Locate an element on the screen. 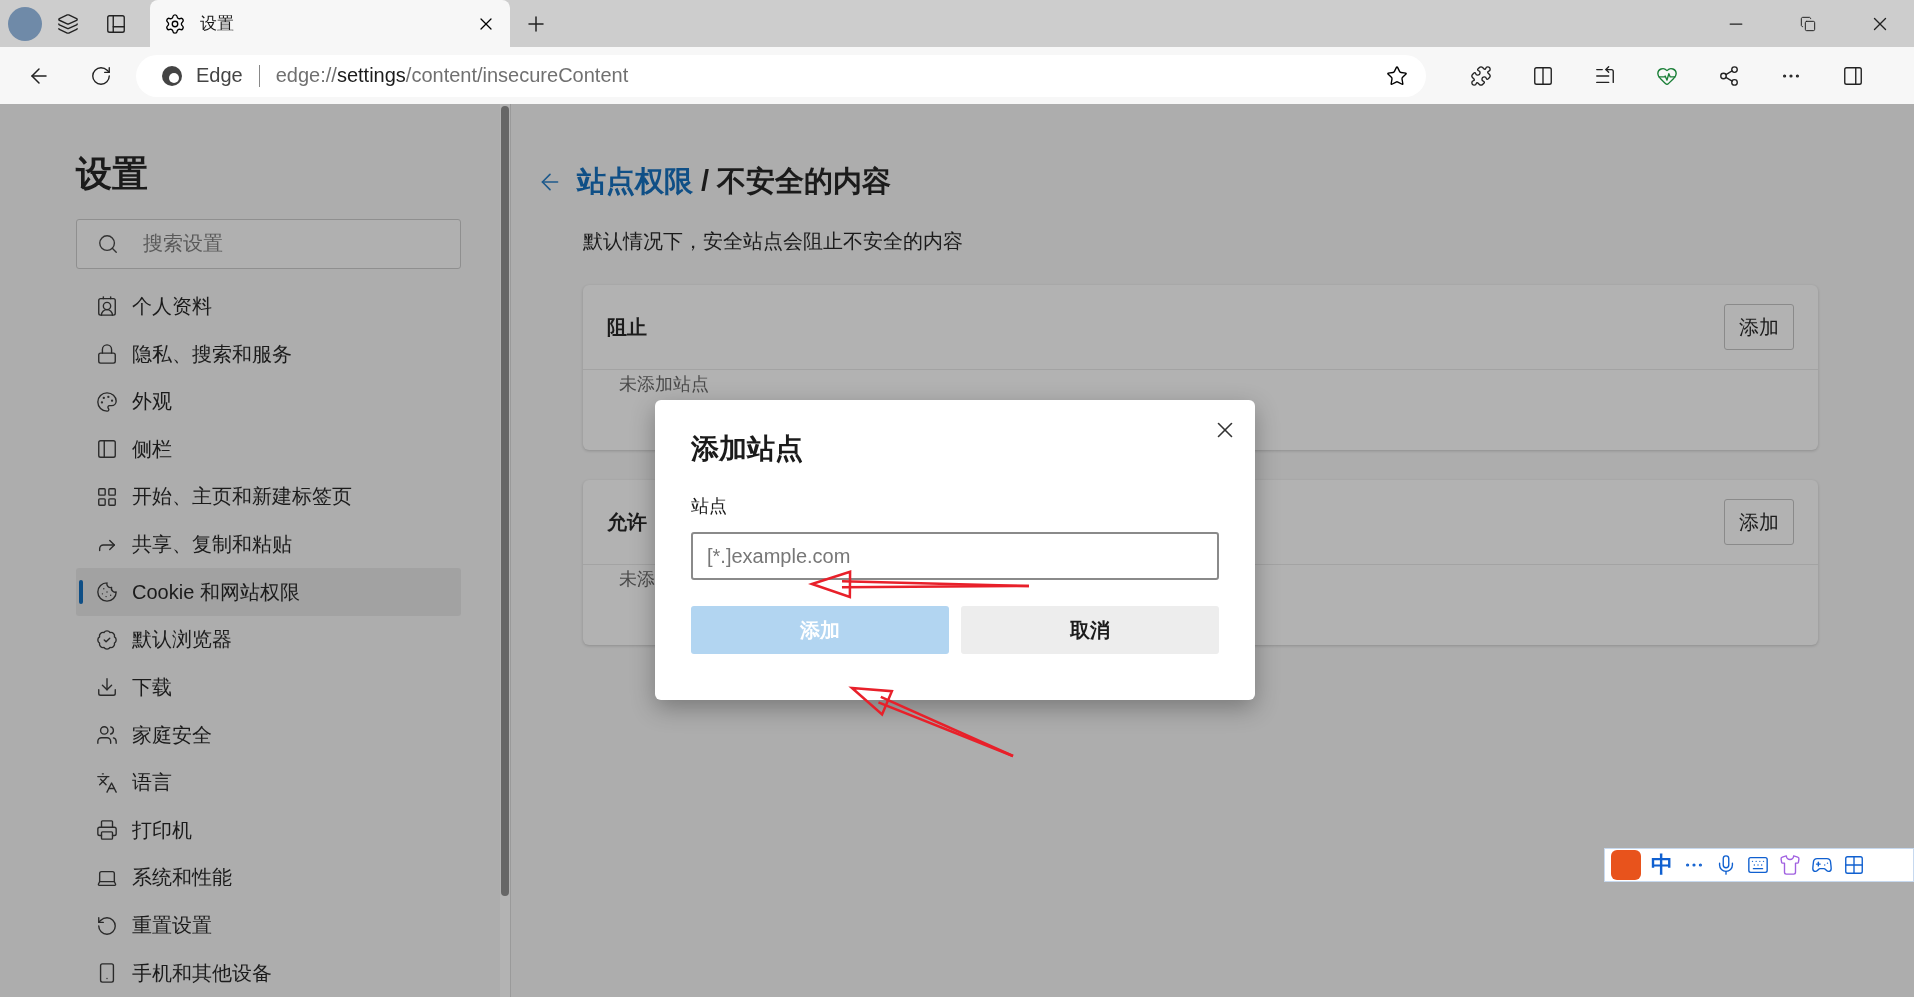 The image size is (1914, 997). input-mode-toggle: 中 is located at coordinates (1662, 865).